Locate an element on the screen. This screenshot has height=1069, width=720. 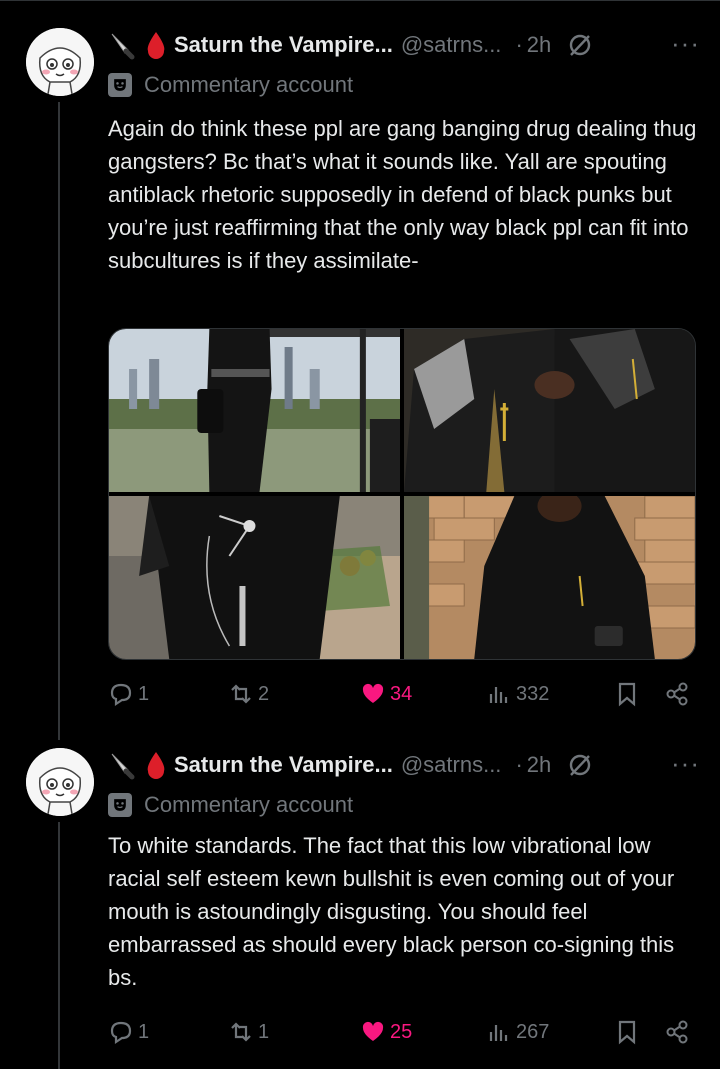
repost-count: 1 is located at coordinates (264, 1031).